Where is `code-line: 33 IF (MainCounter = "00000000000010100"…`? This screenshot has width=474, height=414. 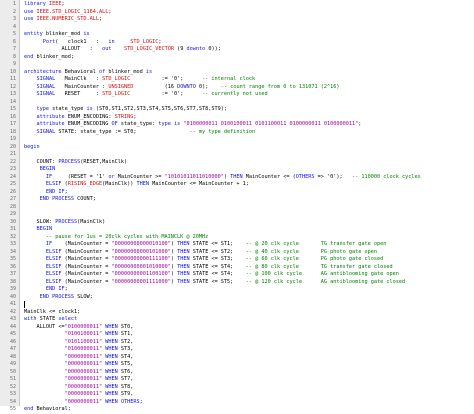 code-line: 33 IF (MainCounter = "00000000000010100"… is located at coordinates (237, 245).